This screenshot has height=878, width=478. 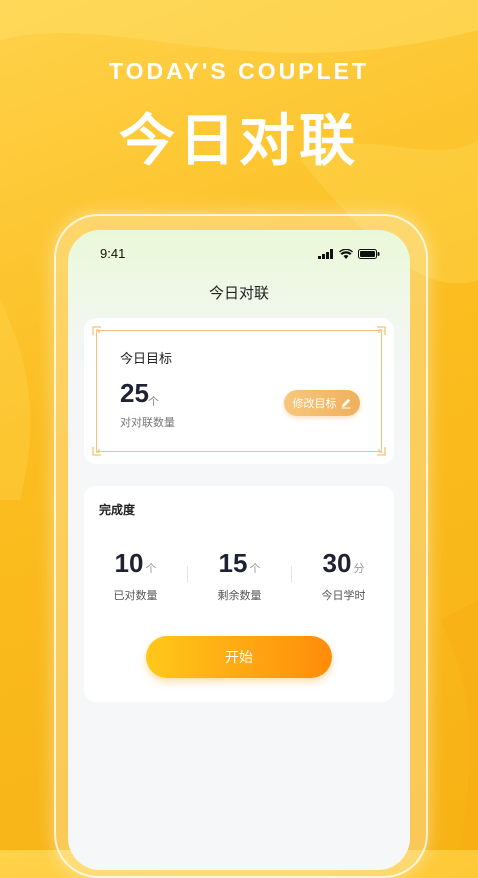 What do you see at coordinates (238, 293) in the screenshot?
I see `page-title: 今日对联` at bounding box center [238, 293].